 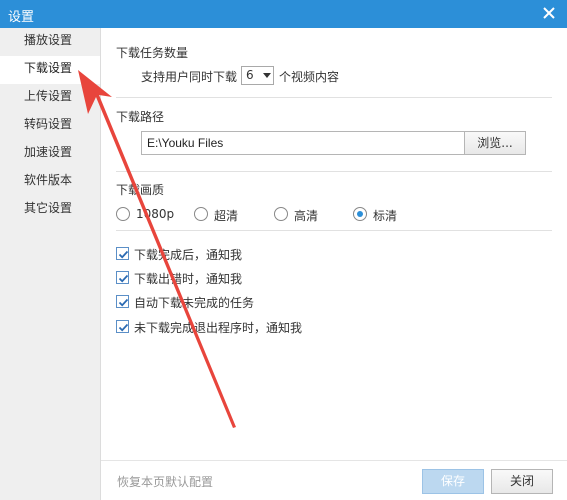 What do you see at coordinates (140, 190) in the screenshot?
I see `download-quality-title: 下载画质` at bounding box center [140, 190].